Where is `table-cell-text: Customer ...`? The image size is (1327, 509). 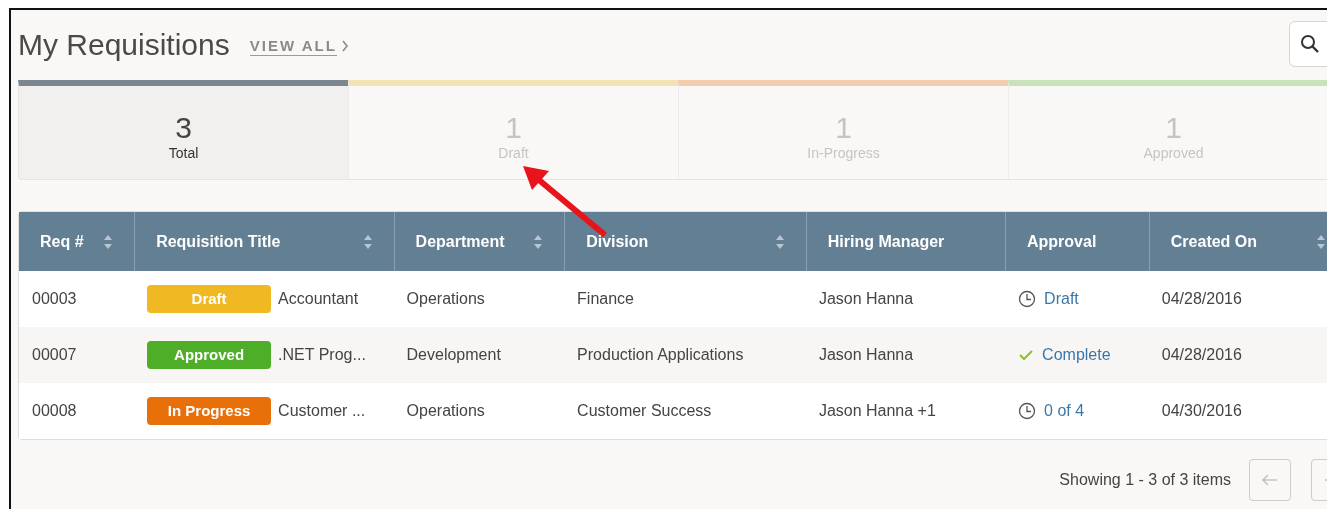 table-cell-text: Customer ... is located at coordinates (322, 411).